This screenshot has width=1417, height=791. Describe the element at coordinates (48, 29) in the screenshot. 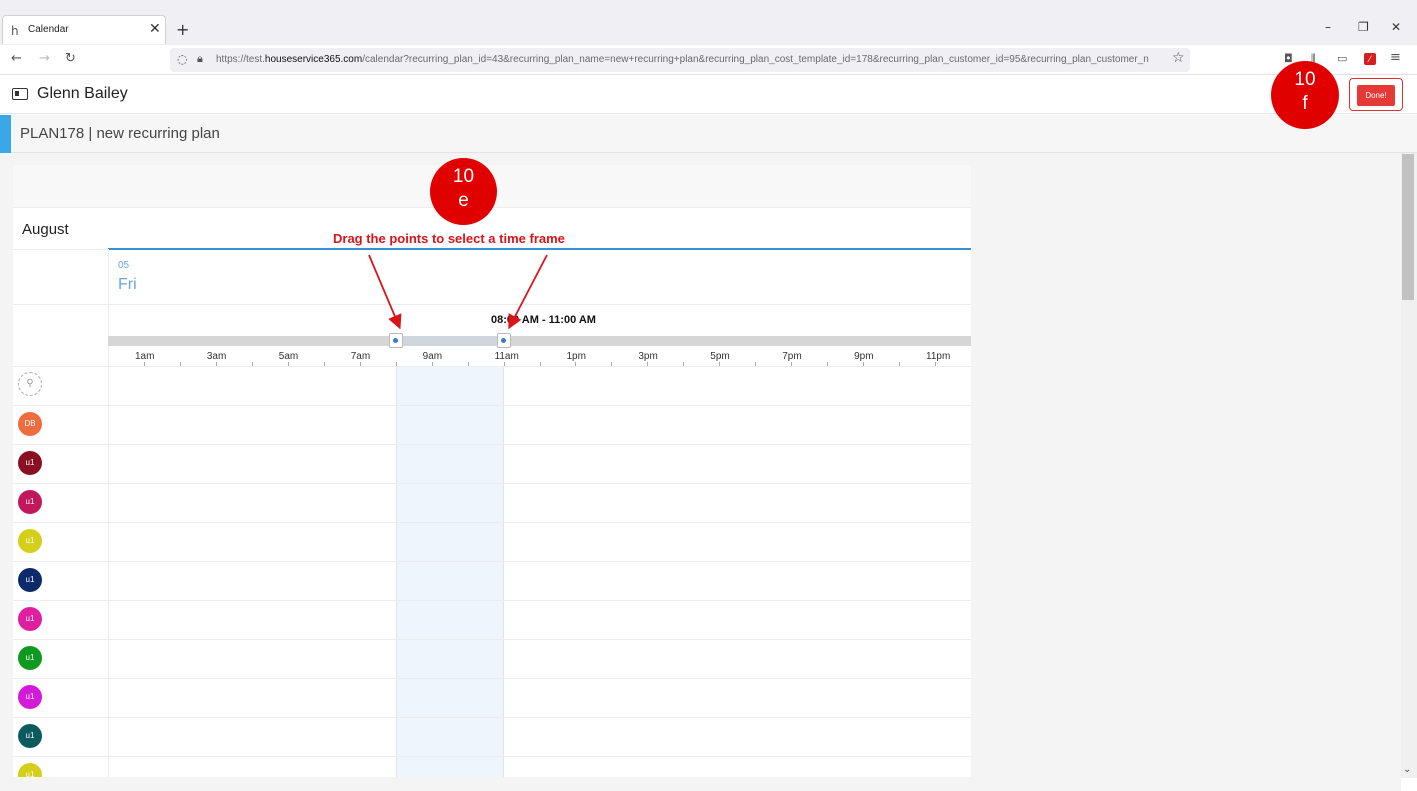

I see `tab-title: Calendar` at that location.